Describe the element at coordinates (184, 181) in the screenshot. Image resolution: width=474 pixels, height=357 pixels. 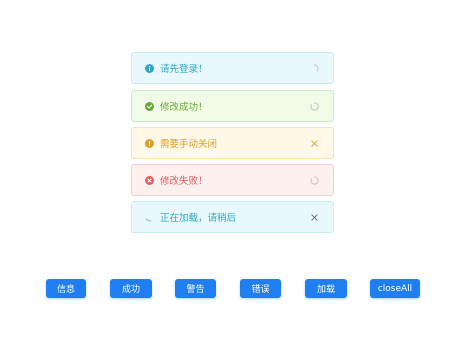
I see `toast-message: 修改失败！` at that location.